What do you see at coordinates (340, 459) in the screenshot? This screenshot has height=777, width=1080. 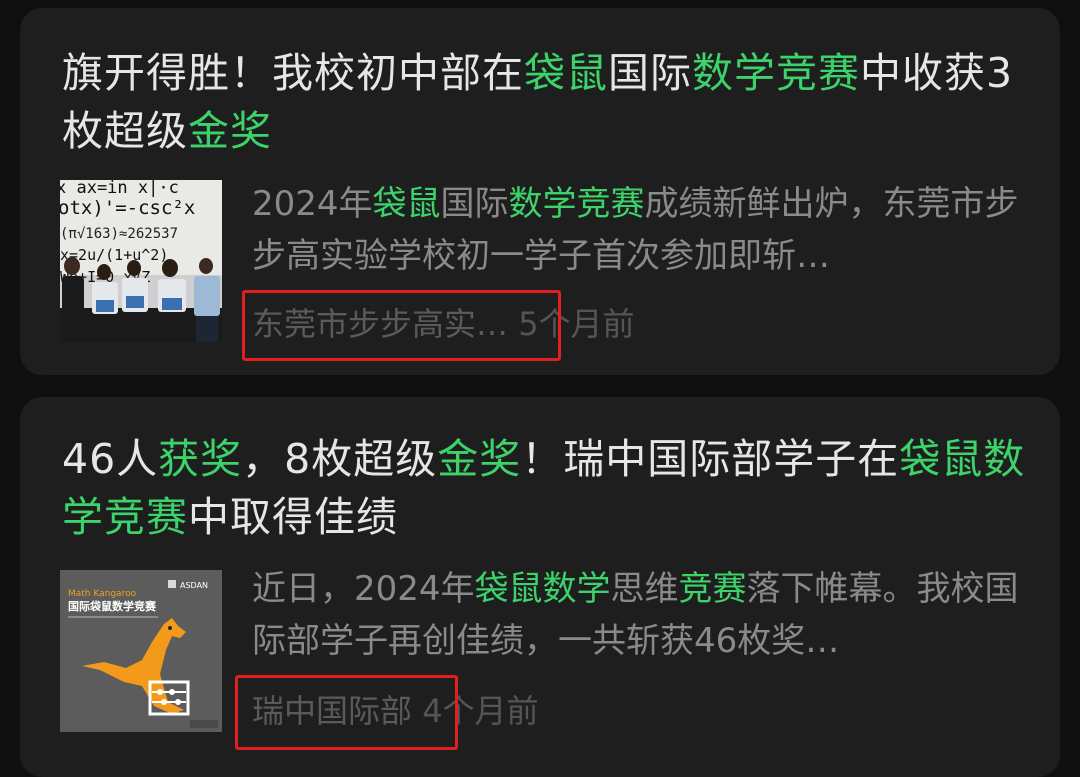 I see `text-segment: ，8枚超级` at bounding box center [340, 459].